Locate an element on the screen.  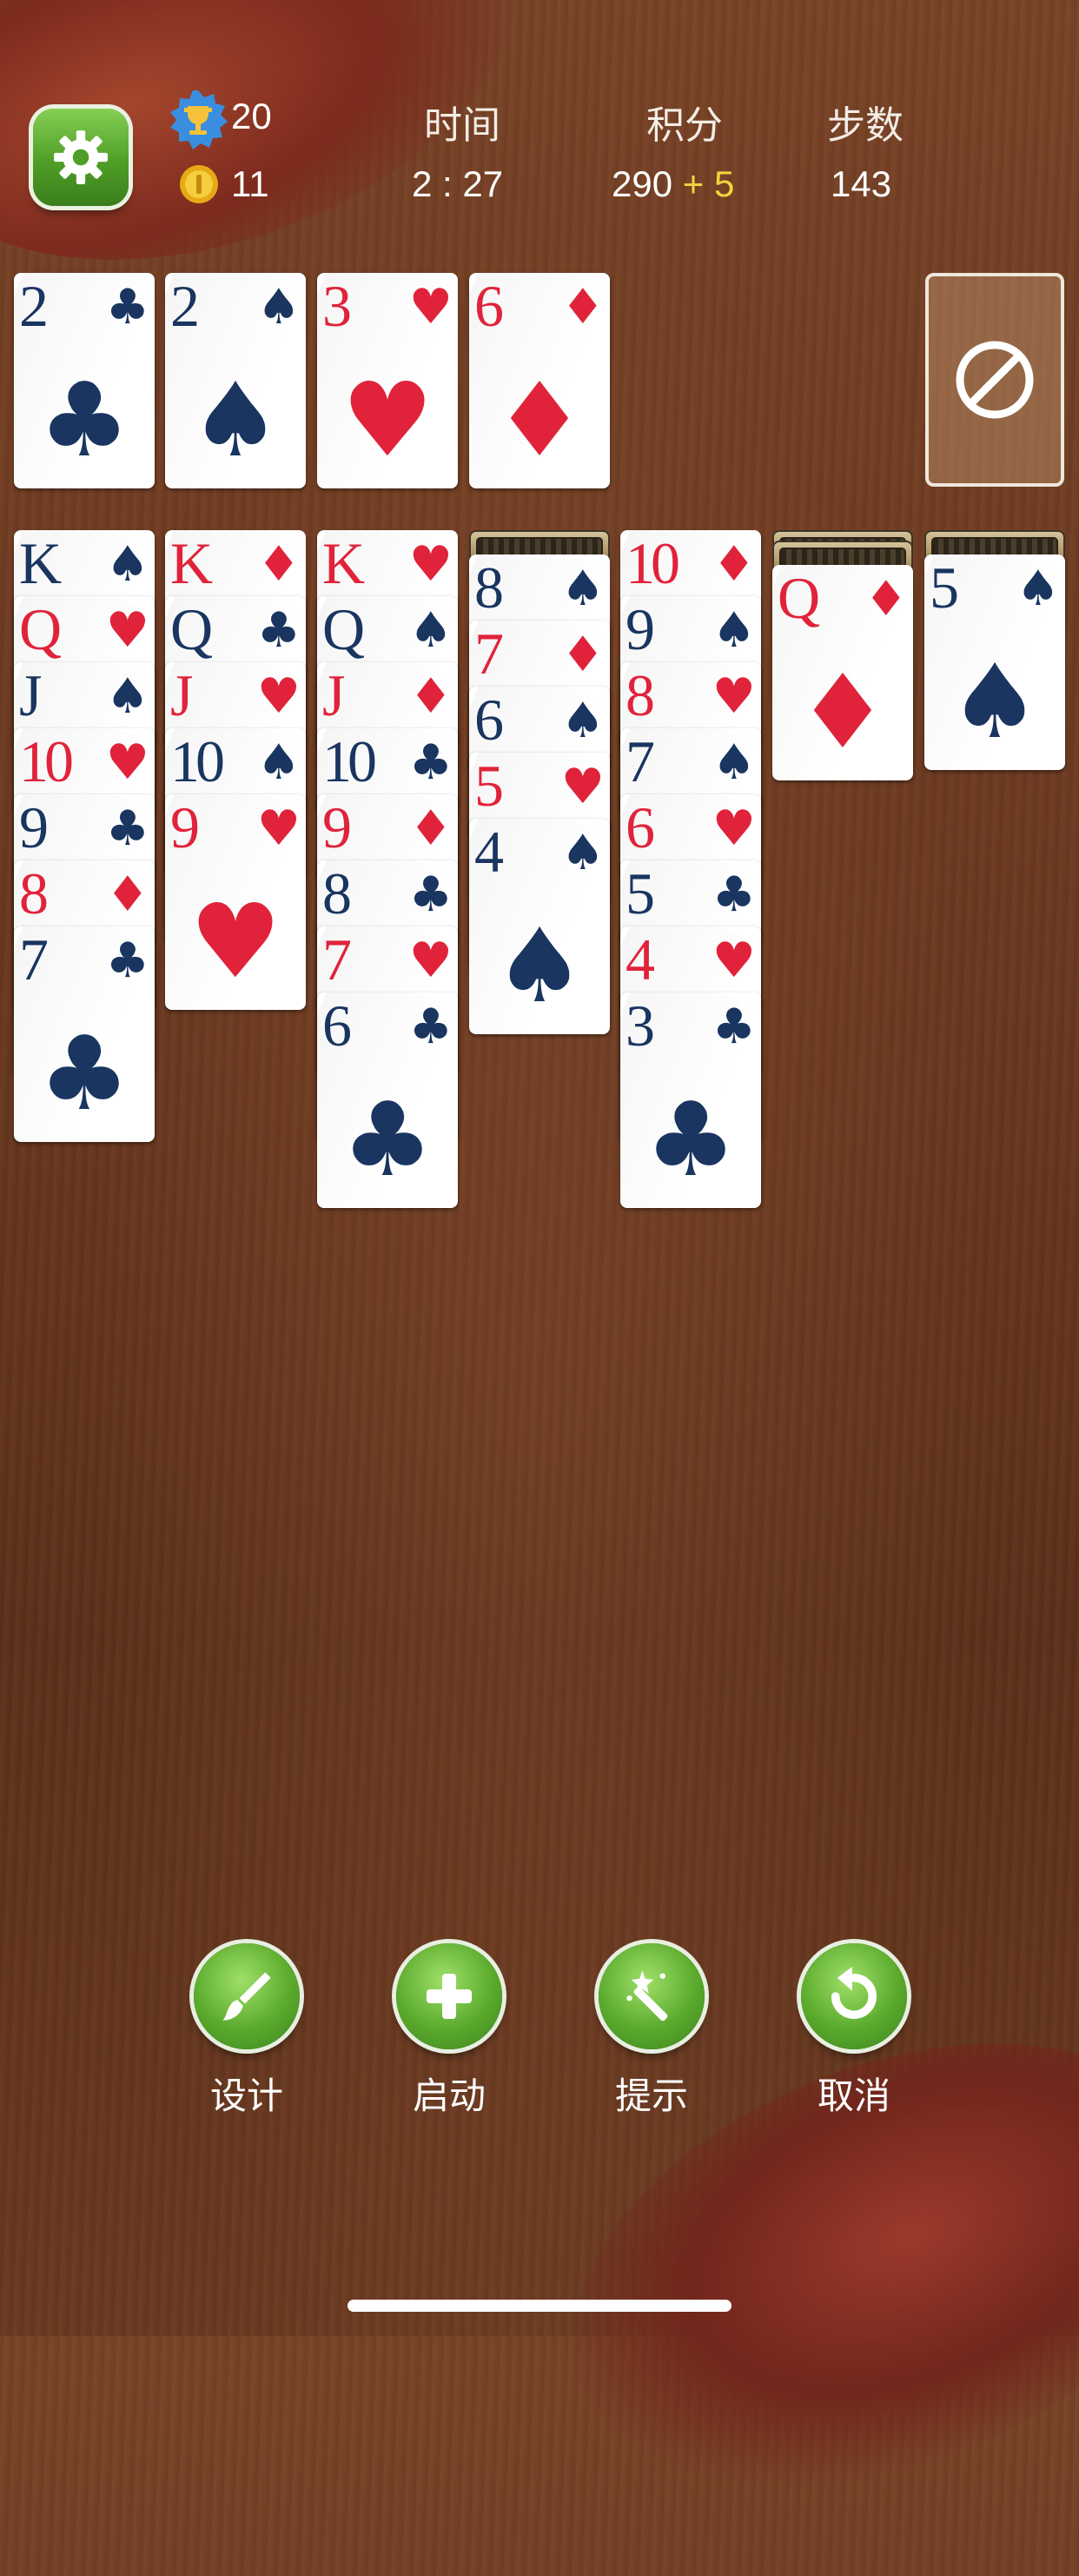
settings-button is located at coordinates (81, 157).